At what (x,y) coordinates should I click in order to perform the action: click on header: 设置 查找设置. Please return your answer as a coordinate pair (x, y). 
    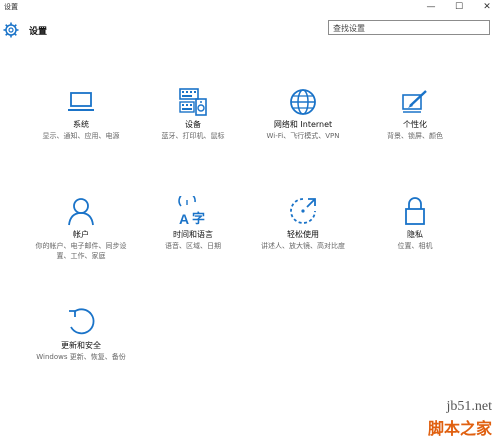
    Looking at the image, I should click on (250, 31).